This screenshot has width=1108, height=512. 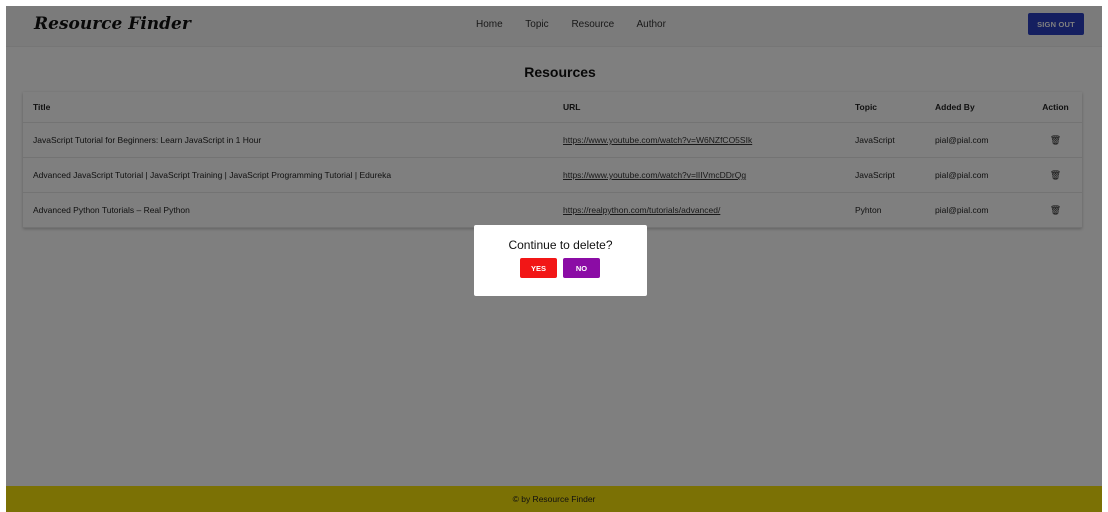 What do you see at coordinates (560, 245) in the screenshot?
I see `dialog-message: Continue to delete?` at bounding box center [560, 245].